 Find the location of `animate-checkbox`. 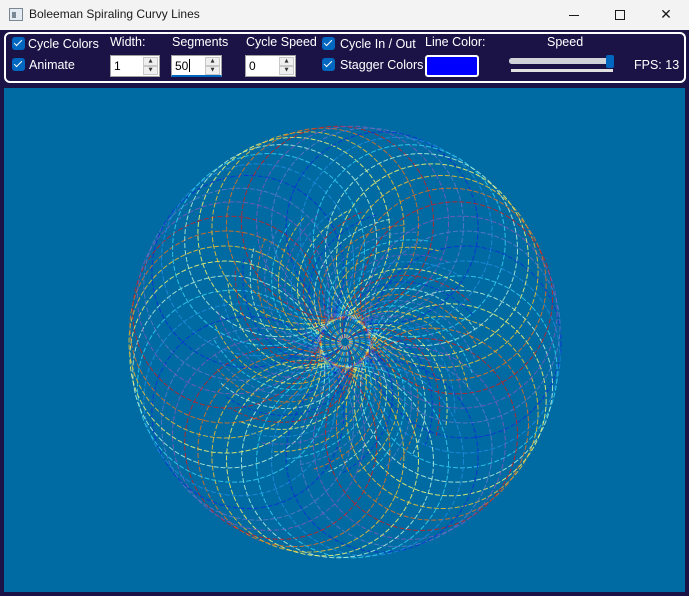

animate-checkbox is located at coordinates (18, 64).